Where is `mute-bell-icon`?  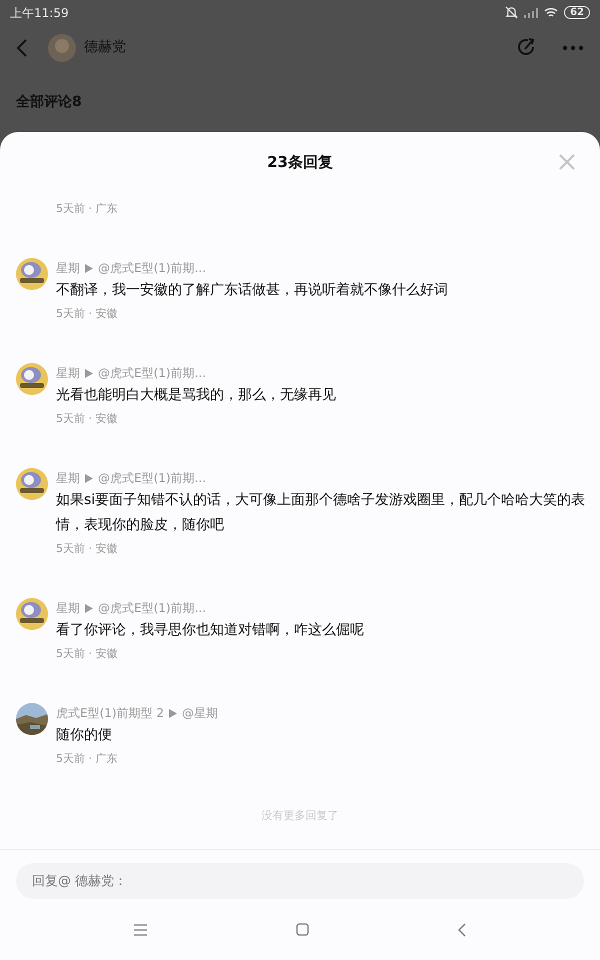
mute-bell-icon is located at coordinates (511, 12).